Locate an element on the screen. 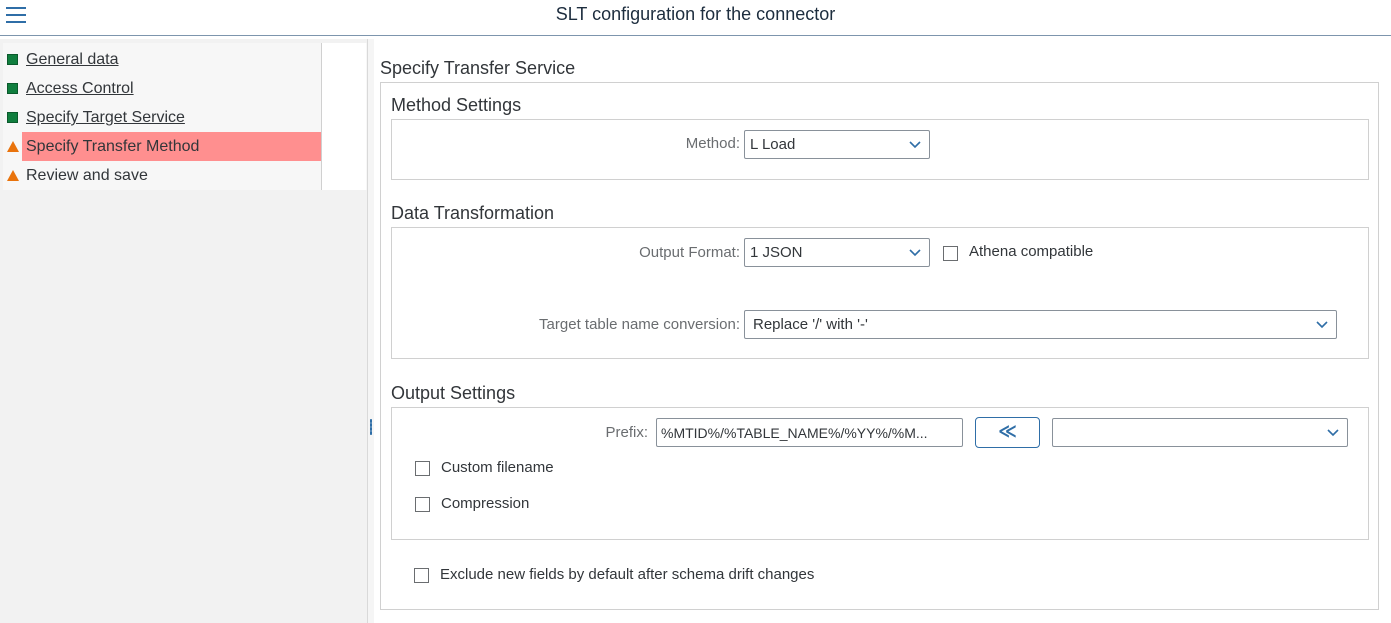 Image resolution: width=1391 pixels, height=623 pixels. nav-item-specify-target-service: Specify Target Service is located at coordinates (162, 117).